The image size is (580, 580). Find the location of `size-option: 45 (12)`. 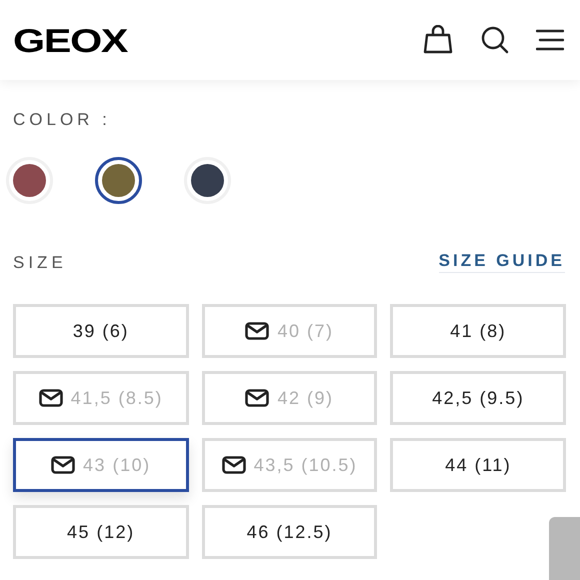

size-option: 45 (12) is located at coordinates (101, 532).